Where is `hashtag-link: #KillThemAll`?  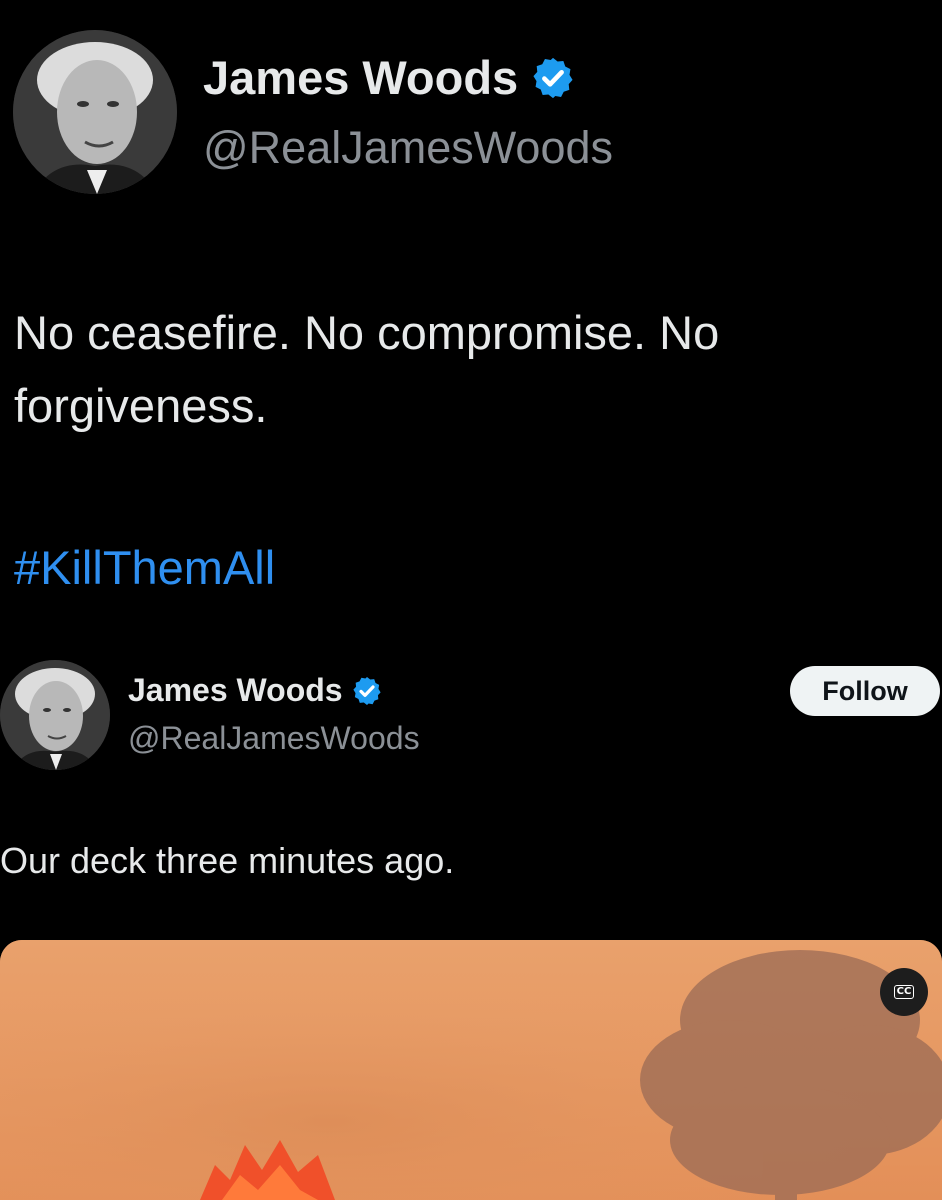 hashtag-link: #KillThemAll is located at coordinates (144, 567).